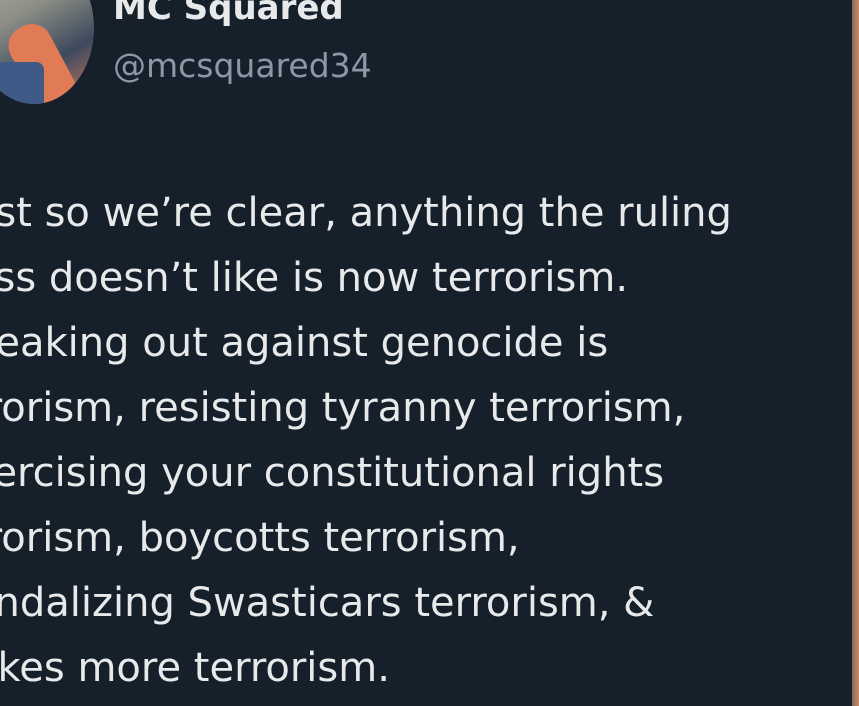  Describe the element at coordinates (22, 83) in the screenshot. I see `avatar-detail` at that location.